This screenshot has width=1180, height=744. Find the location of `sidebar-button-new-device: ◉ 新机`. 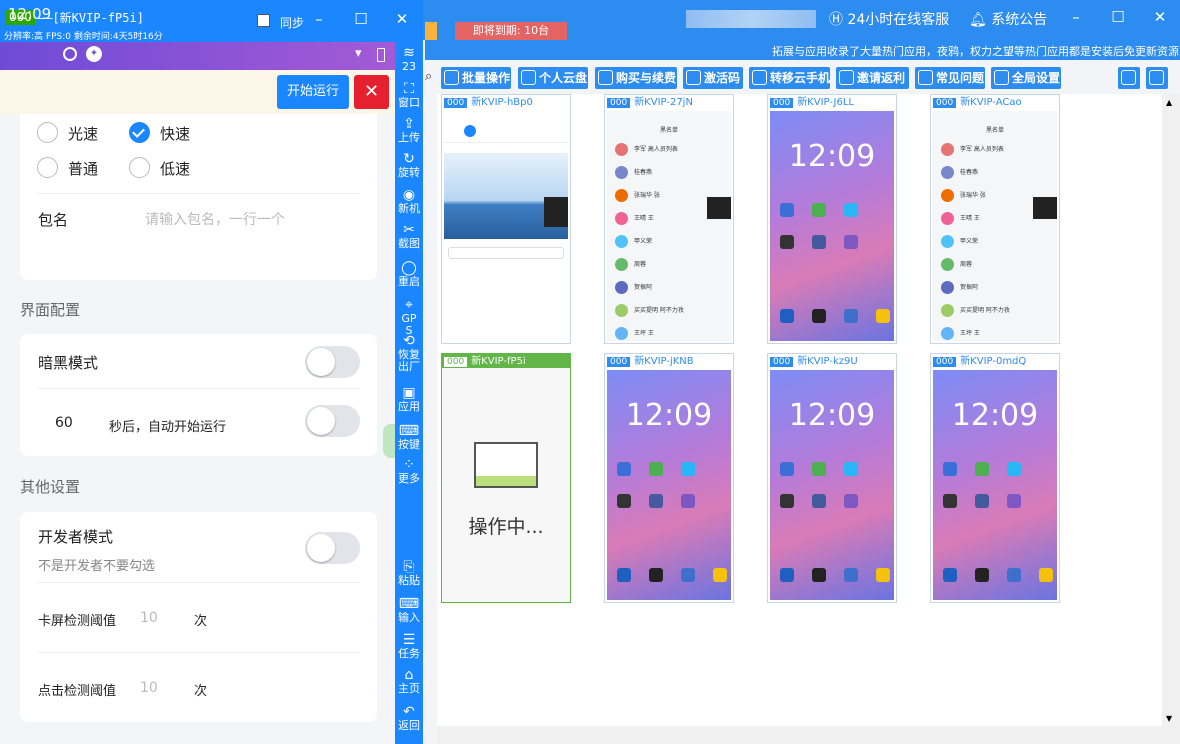

sidebar-button-new-device: ◉ 新机 is located at coordinates (409, 201).